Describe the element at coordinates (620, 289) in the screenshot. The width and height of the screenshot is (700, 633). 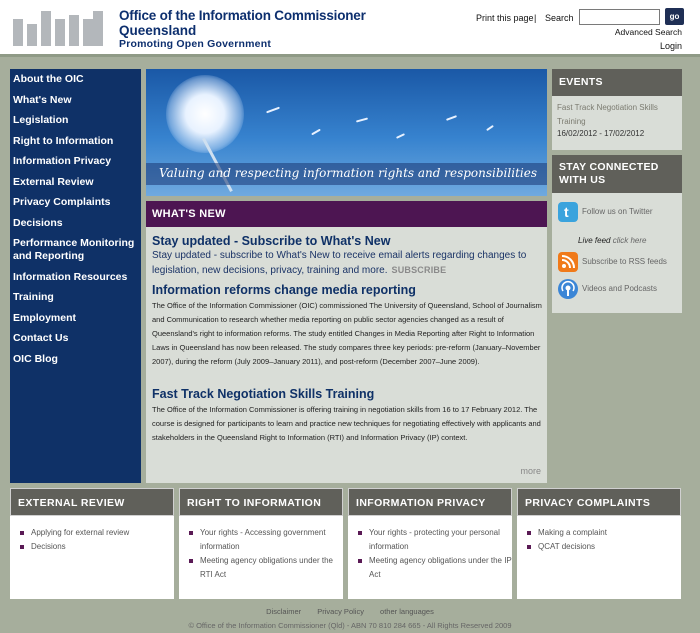
I see `podcasts-link-label: Videos and Podcasts` at that location.